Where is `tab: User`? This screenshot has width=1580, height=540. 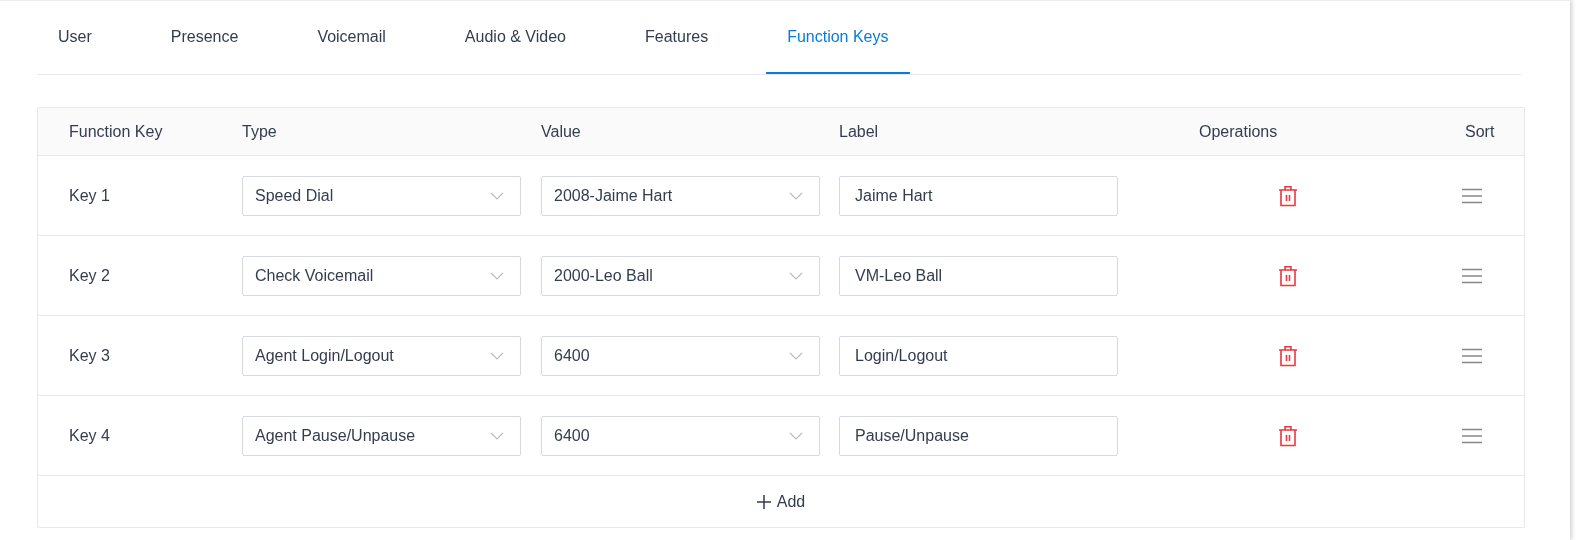
tab: User is located at coordinates (75, 37).